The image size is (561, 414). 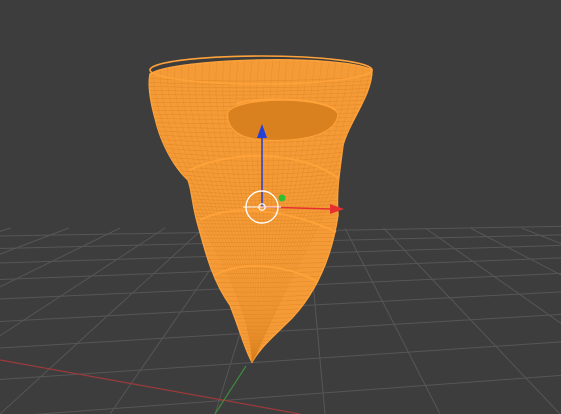 I want to click on gizmo-y-handle-icon, so click(x=282, y=198).